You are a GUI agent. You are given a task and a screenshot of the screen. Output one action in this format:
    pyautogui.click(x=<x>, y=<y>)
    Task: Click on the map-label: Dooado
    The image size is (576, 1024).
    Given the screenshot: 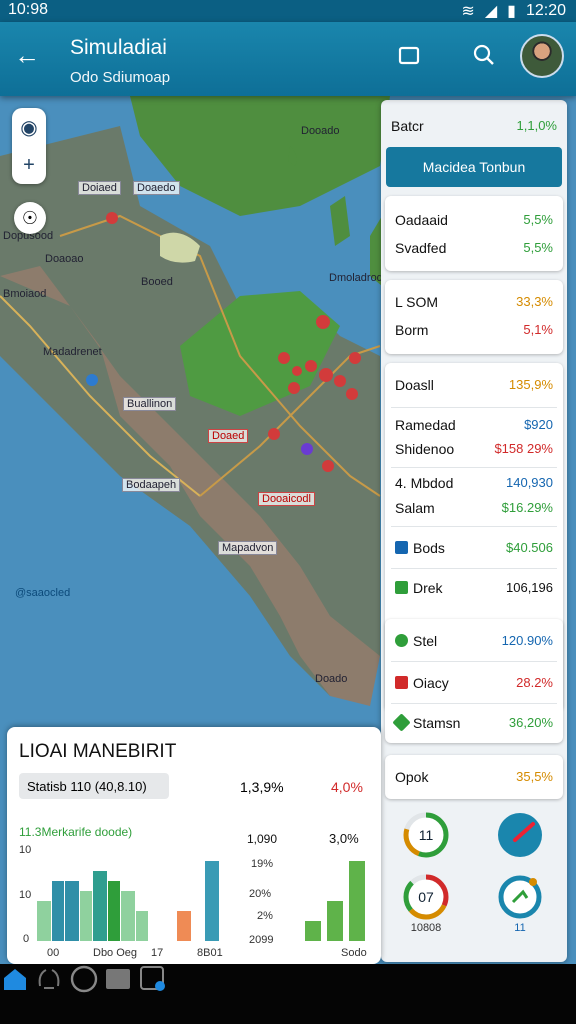 What is the action you would take?
    pyautogui.click(x=320, y=131)
    